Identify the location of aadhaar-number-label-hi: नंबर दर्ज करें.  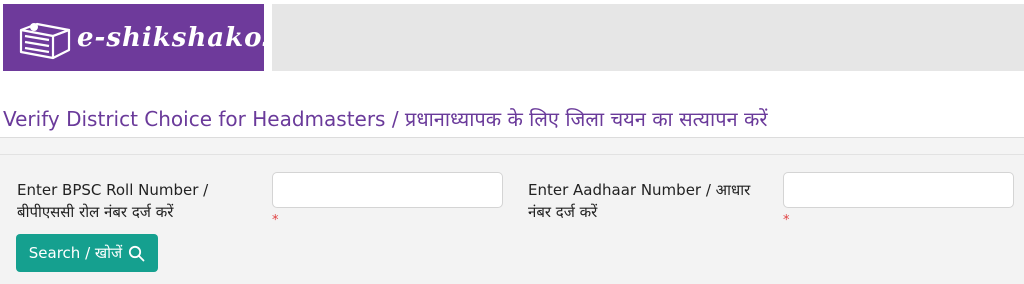
(563, 212).